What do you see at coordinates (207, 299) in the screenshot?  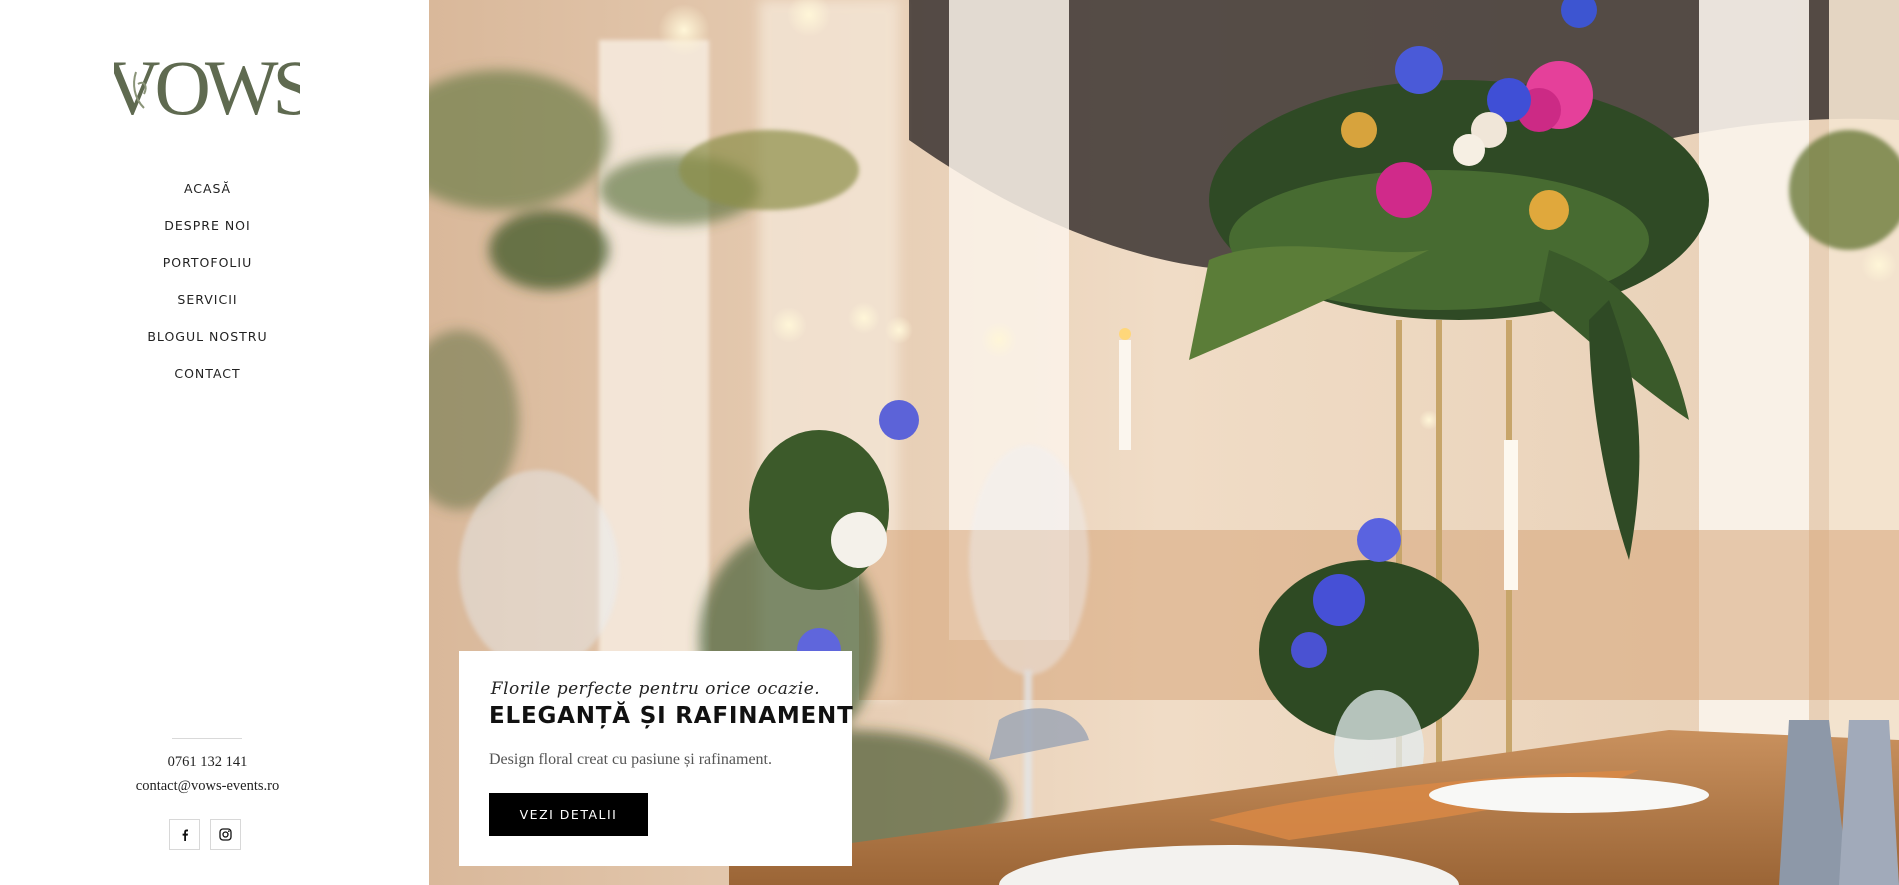 I see `nav-item-servicii: SERVICII` at bounding box center [207, 299].